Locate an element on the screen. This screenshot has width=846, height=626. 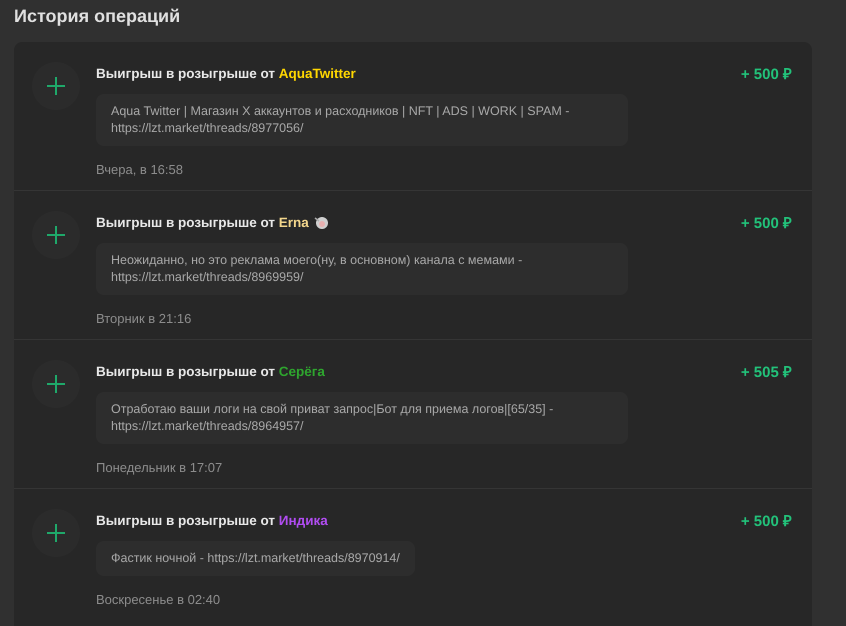
operation-time: Воскресенье в 02:40 is located at coordinates (159, 599).